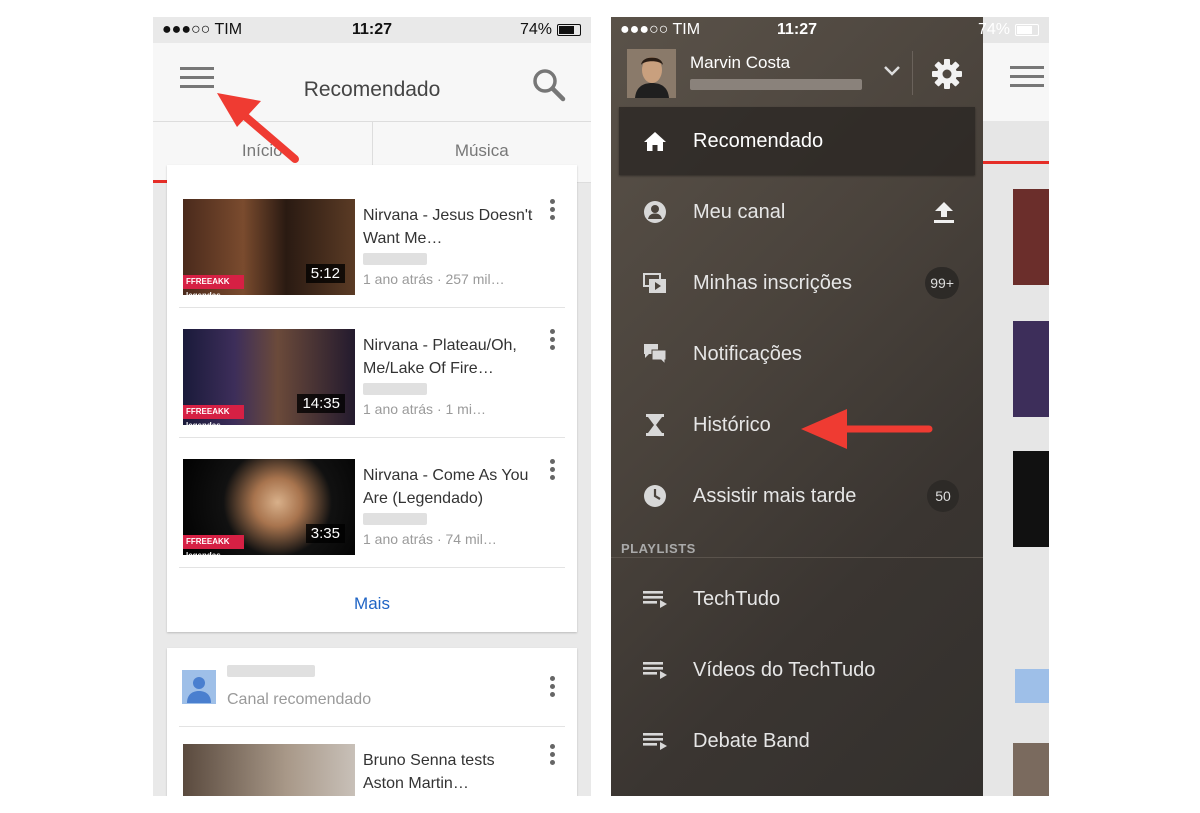 Image resolution: width=1200 pixels, height=813 pixels. I want to click on menu-item-notificacoes: Notificações, so click(797, 354).